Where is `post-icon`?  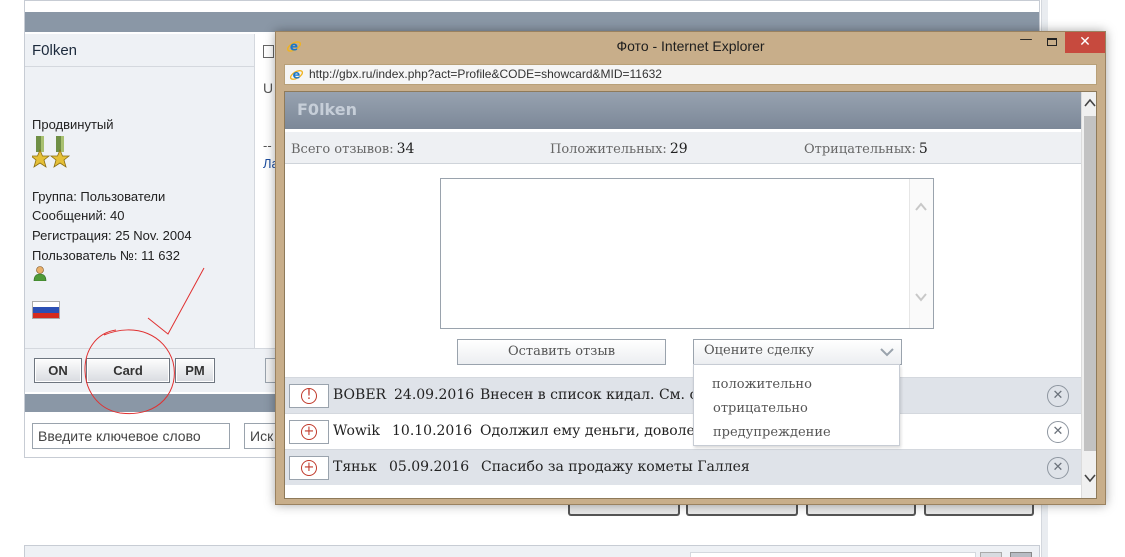 post-icon is located at coordinates (268, 51).